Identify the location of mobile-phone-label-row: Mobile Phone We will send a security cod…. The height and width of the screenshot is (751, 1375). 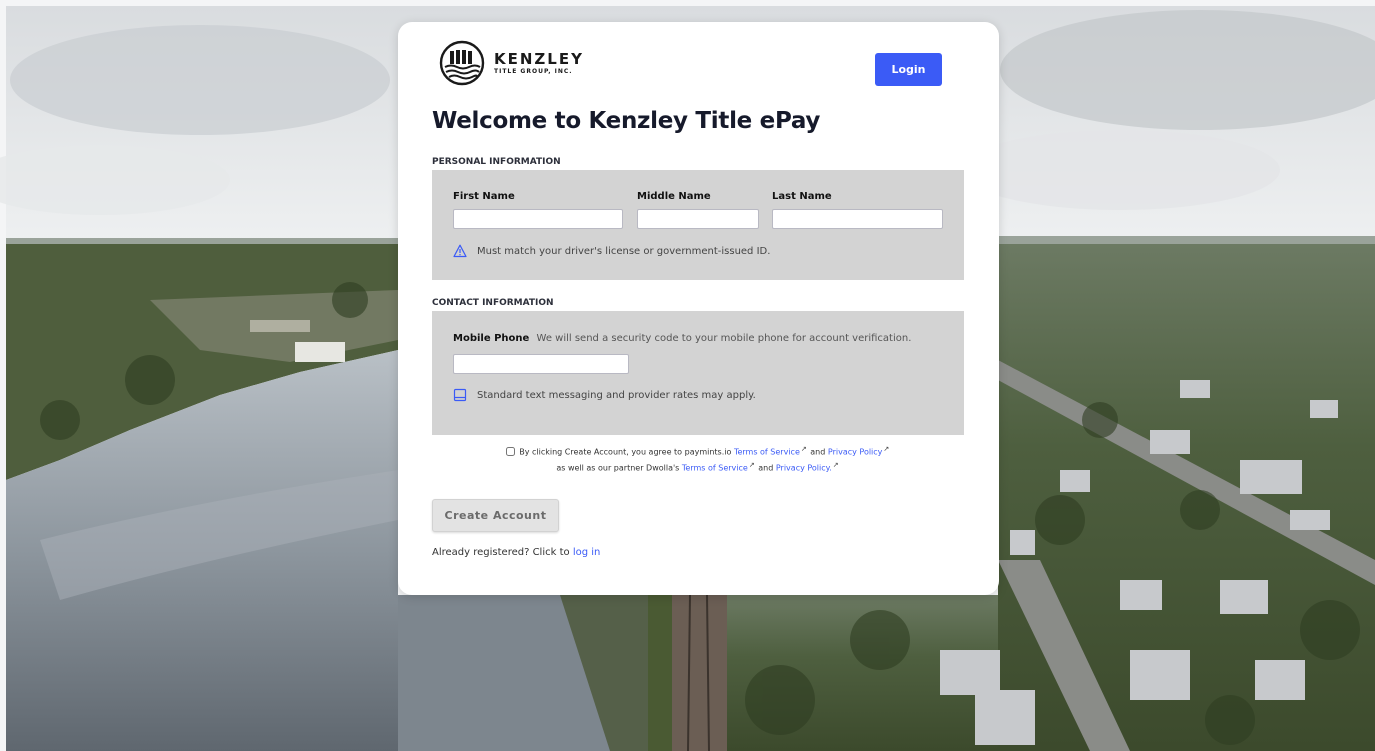
(682, 338).